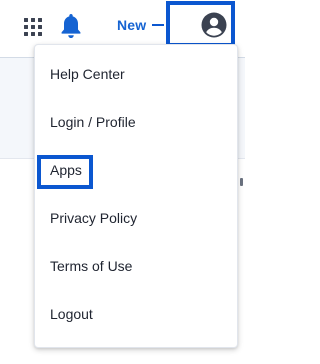  I want to click on menu-item-terms-of-use: Terms of Use, so click(136, 268).